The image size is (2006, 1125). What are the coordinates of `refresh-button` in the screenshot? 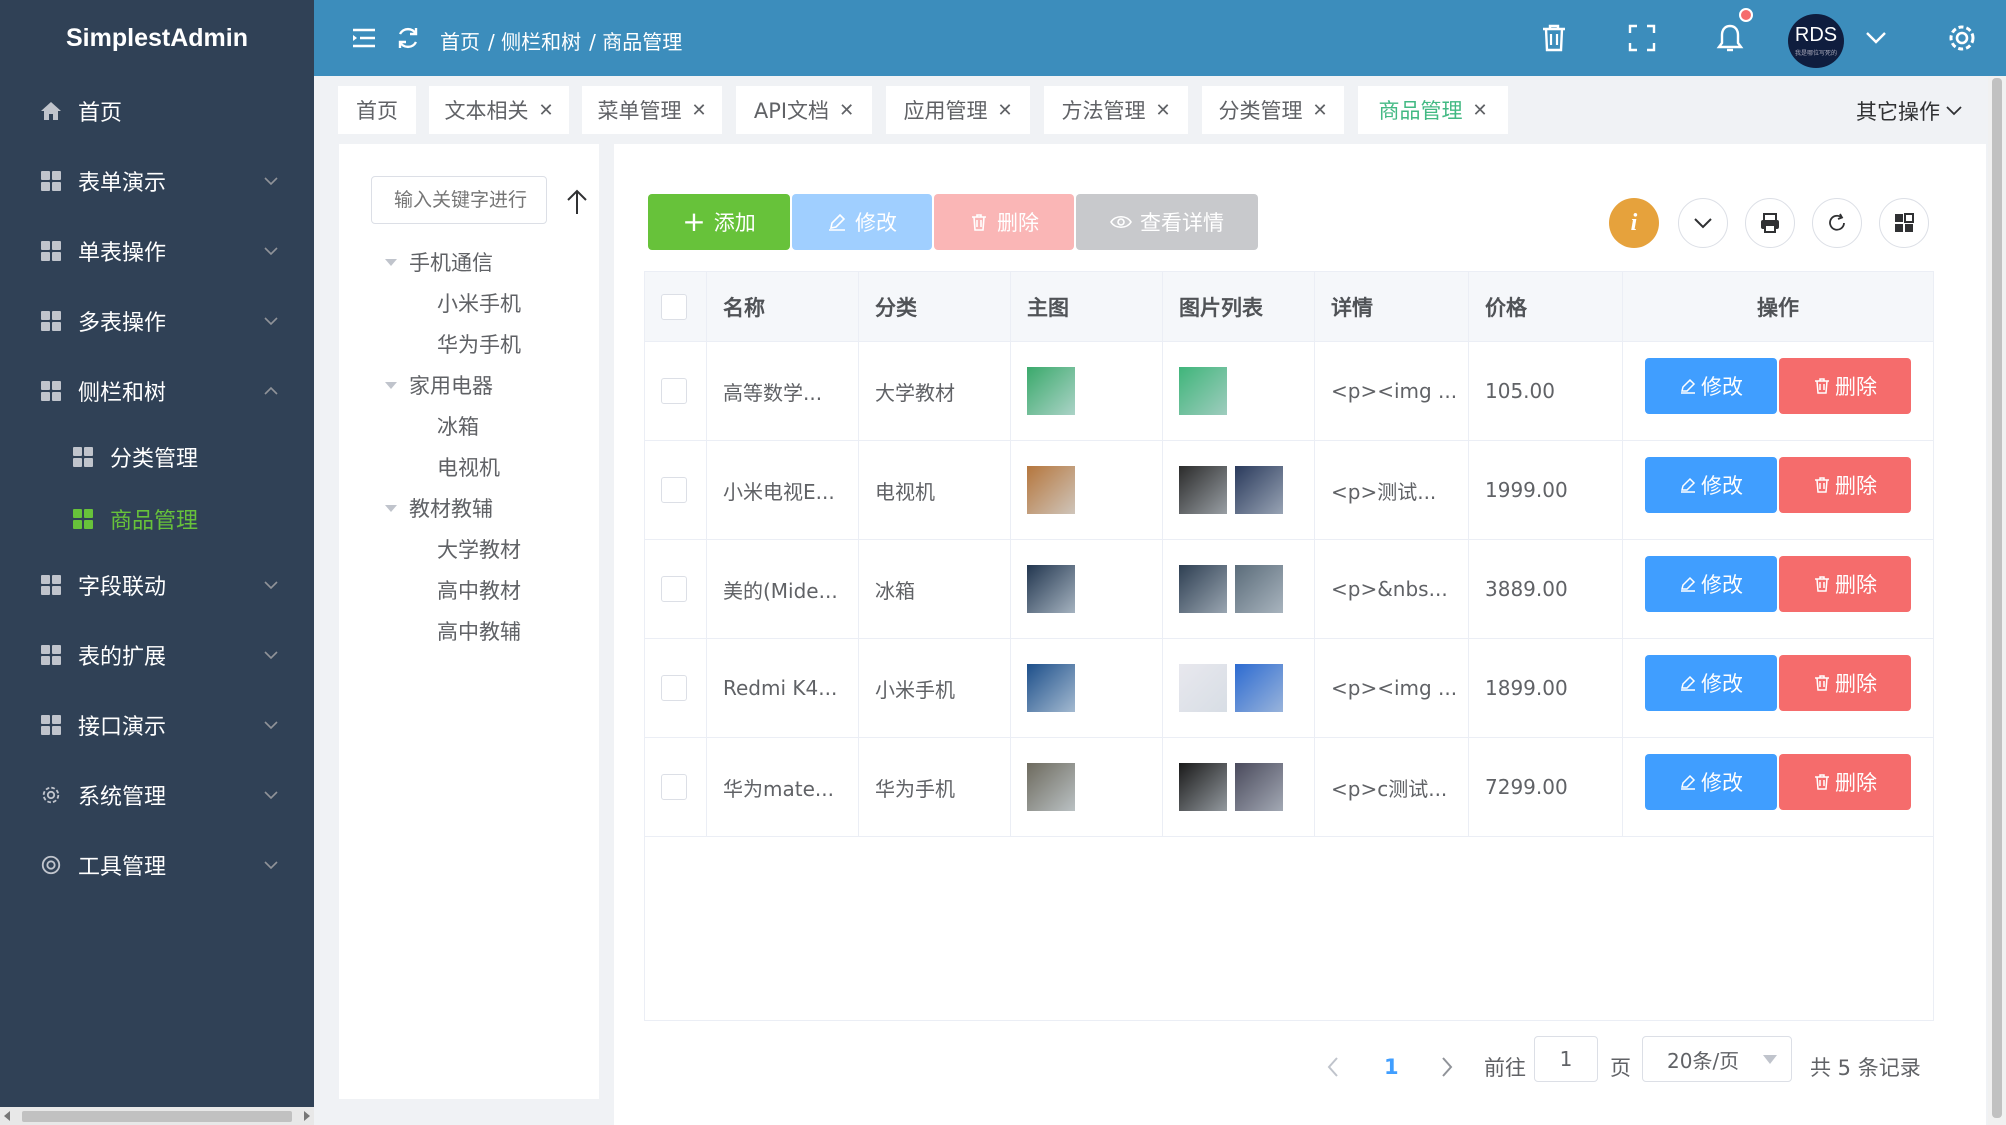 It's located at (1837, 223).